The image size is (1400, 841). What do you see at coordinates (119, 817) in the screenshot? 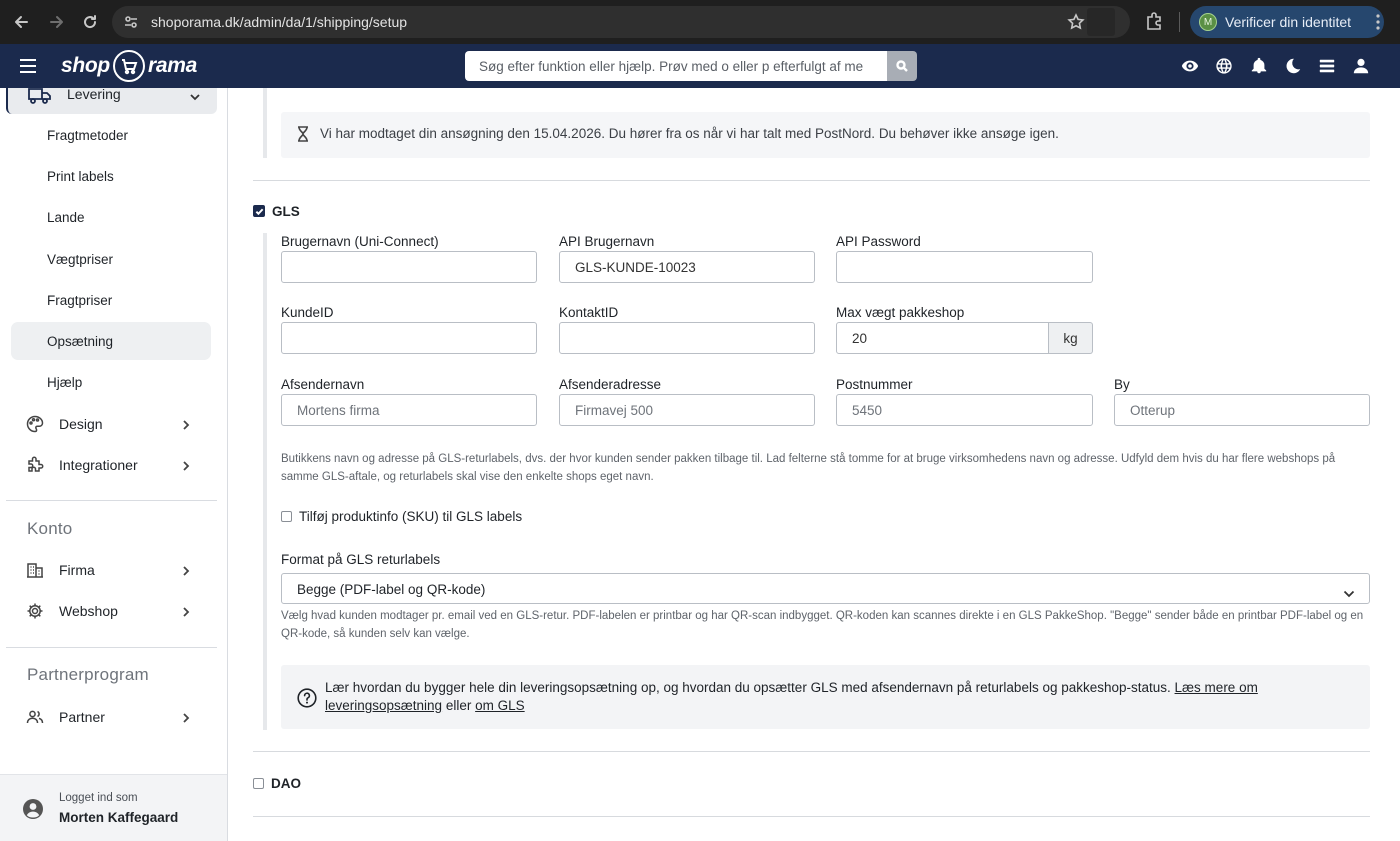
I see `user-name: Morten Kaffegaard` at bounding box center [119, 817].